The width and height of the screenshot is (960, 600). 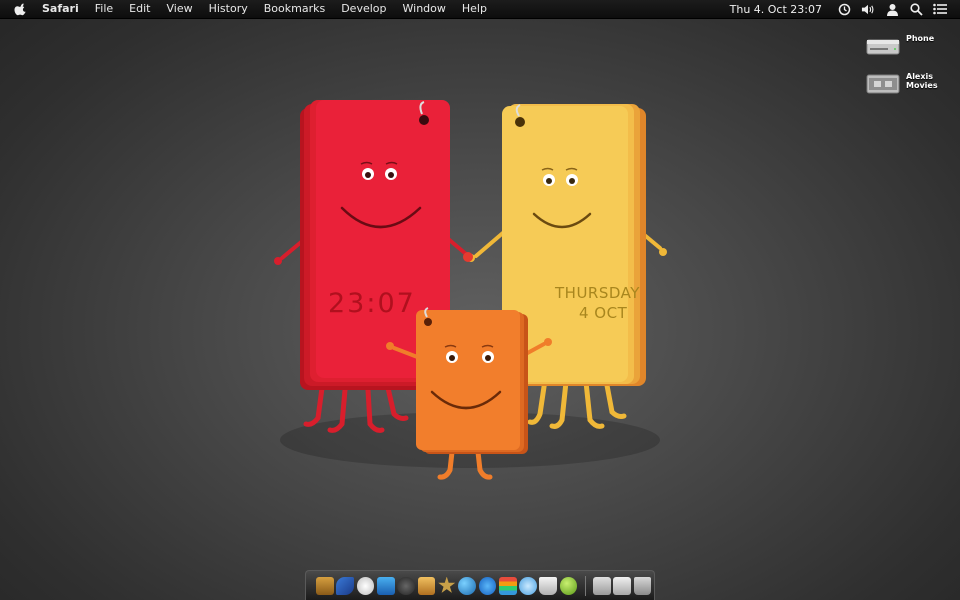 I want to click on coffee-cup-icon, so click(x=548, y=585).